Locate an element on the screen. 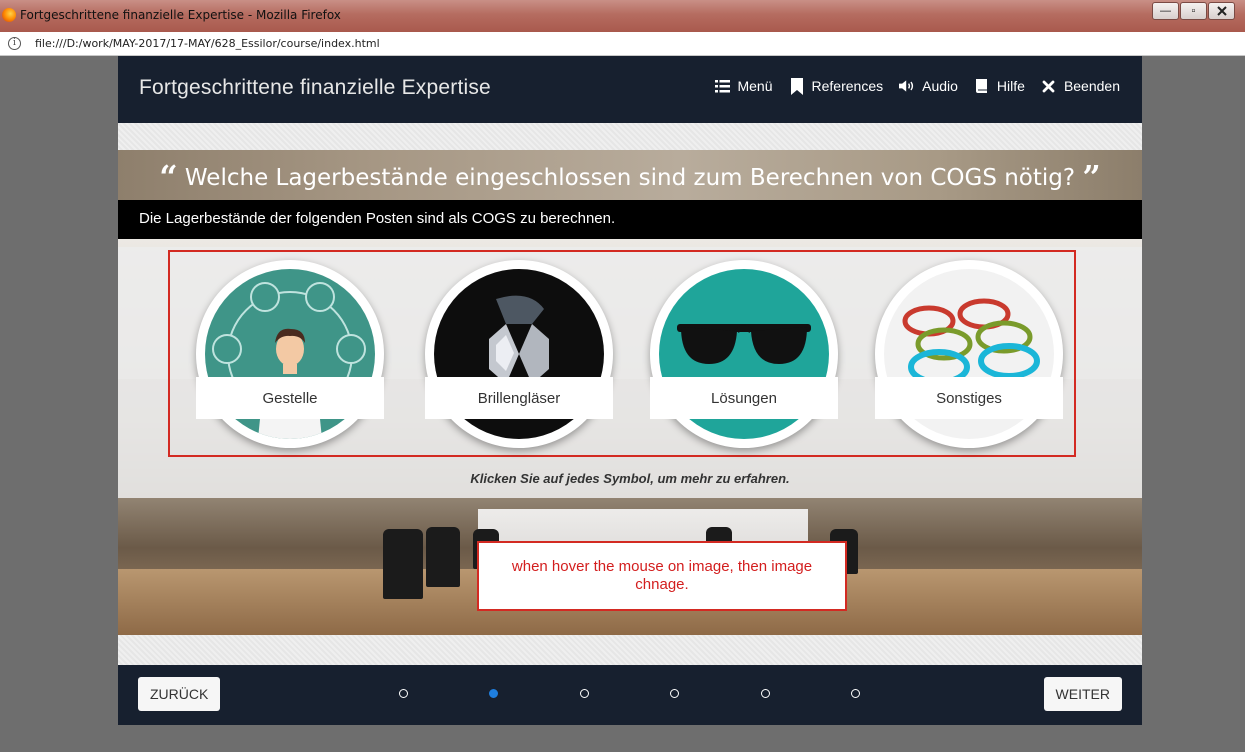  card-solutions: Lösungen is located at coordinates (744, 354).